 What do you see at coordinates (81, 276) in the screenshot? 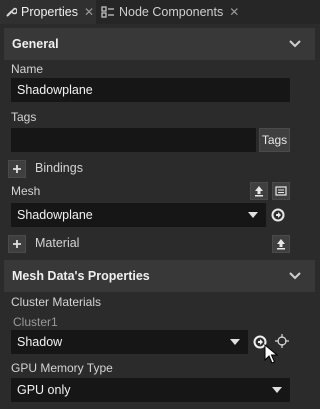
I see `section-title: Mesh Data's Properties` at bounding box center [81, 276].